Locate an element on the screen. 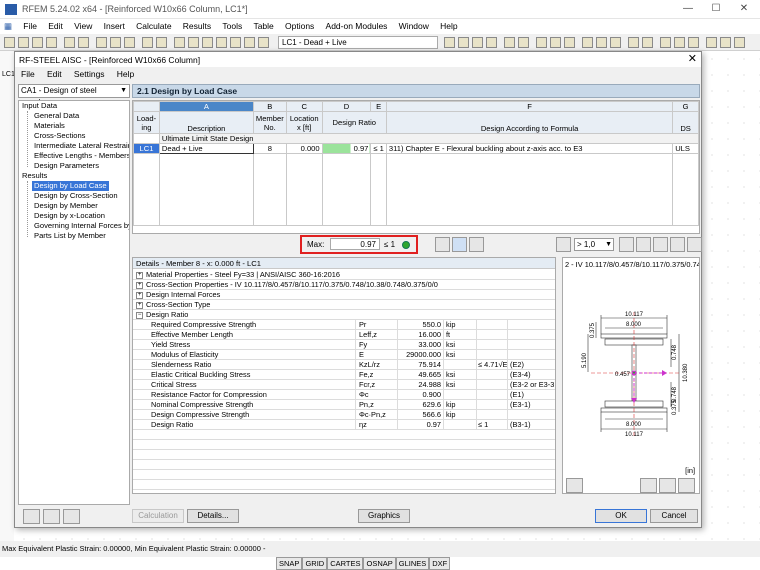 This screenshot has height=570, width=760. dialog-menu-help: Help is located at coordinates (125, 74).